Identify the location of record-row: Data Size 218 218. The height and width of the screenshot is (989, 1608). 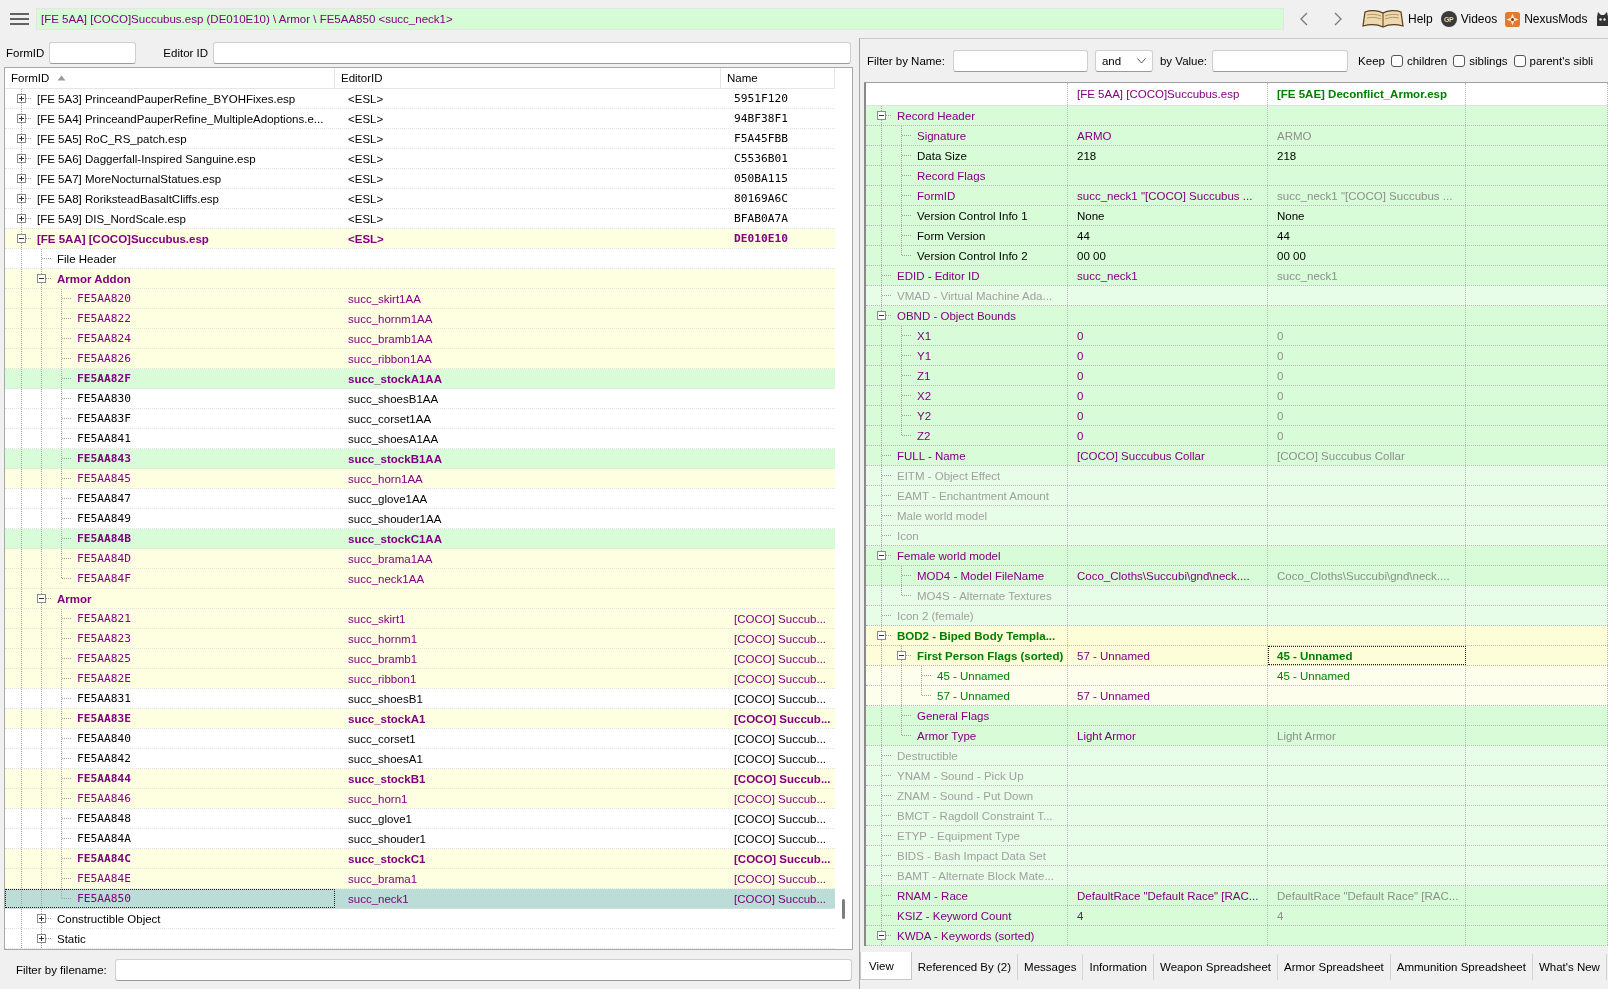
(1237, 156).